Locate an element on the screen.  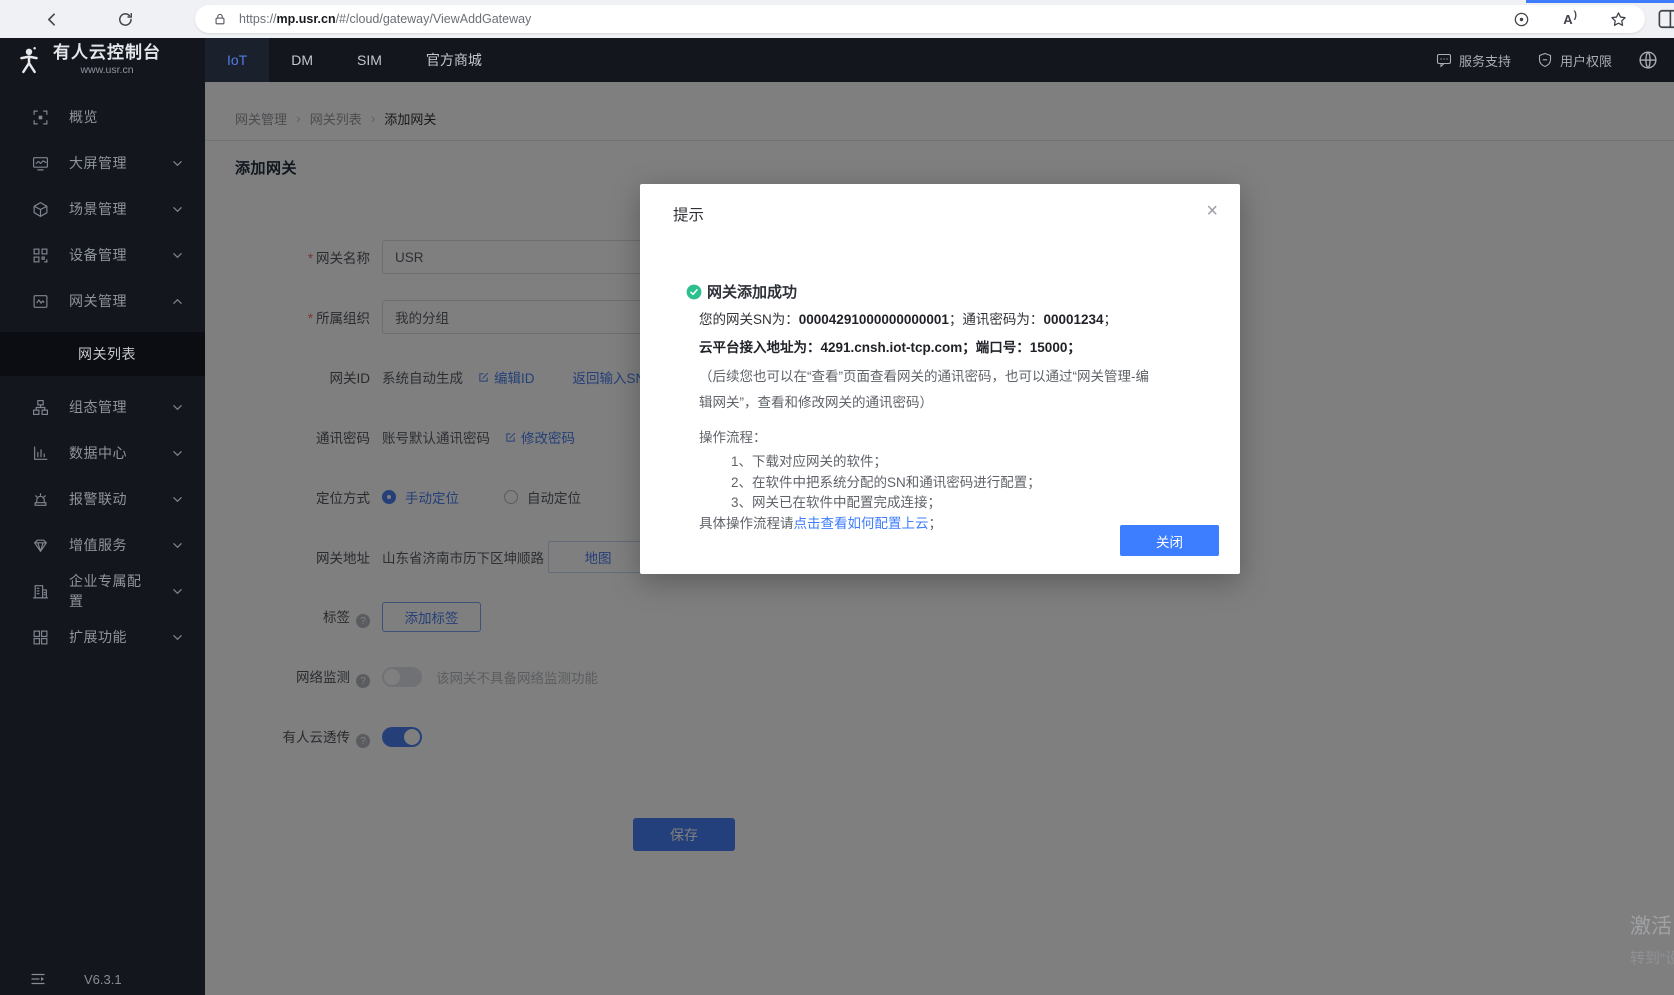
gateway-chart-icon is located at coordinates (40, 301).